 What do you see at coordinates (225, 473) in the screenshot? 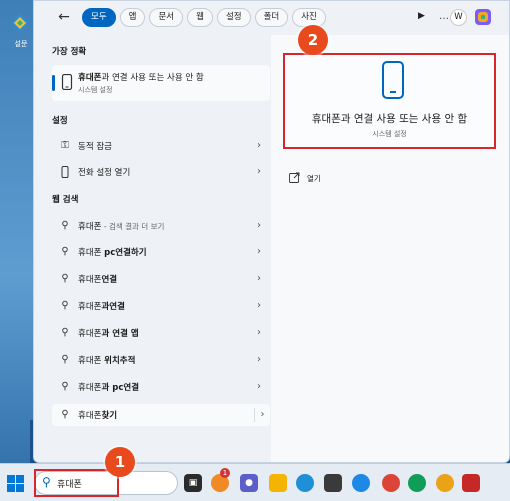
I see `notification-badge: 1` at bounding box center [225, 473].